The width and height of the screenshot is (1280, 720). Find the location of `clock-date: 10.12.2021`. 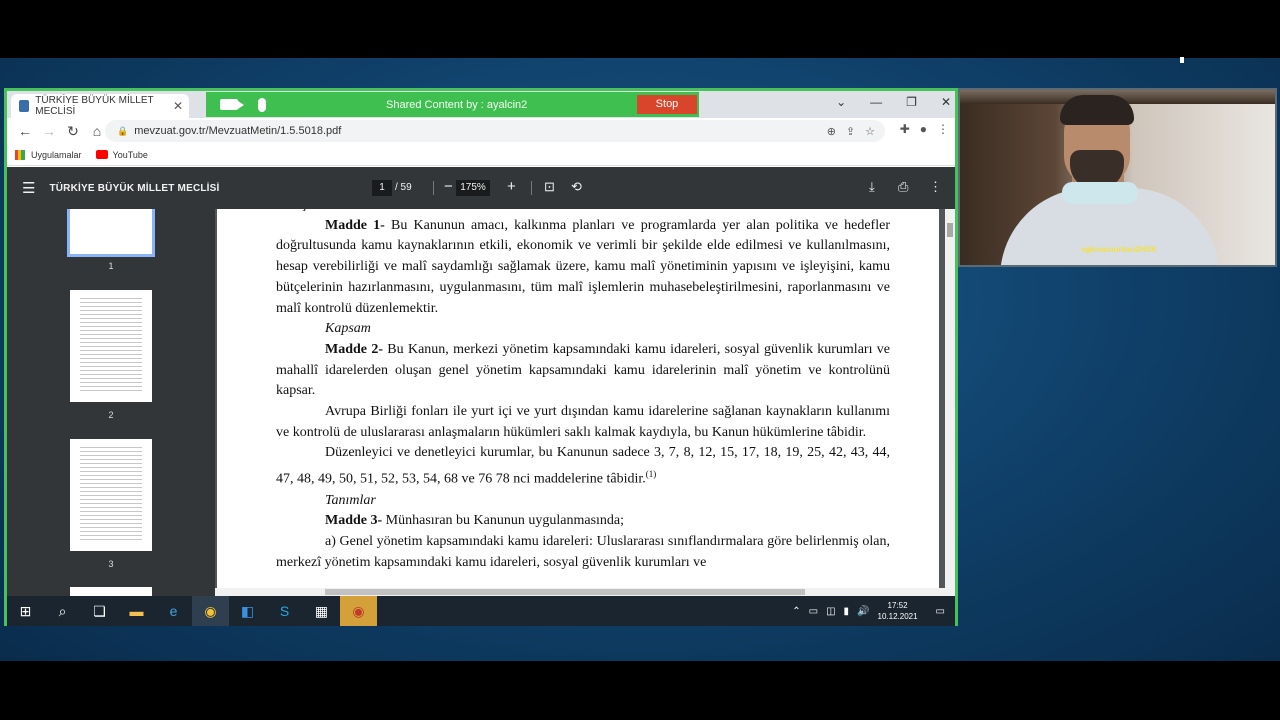

clock-date: 10.12.2021 is located at coordinates (897, 616).